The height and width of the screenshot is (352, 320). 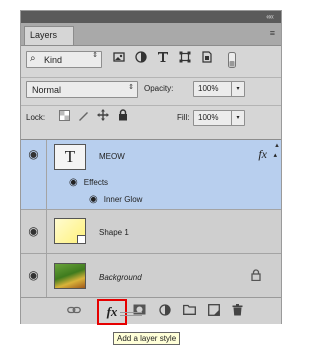 I want to click on type-layer-thumbnail: T, so click(x=70, y=157).